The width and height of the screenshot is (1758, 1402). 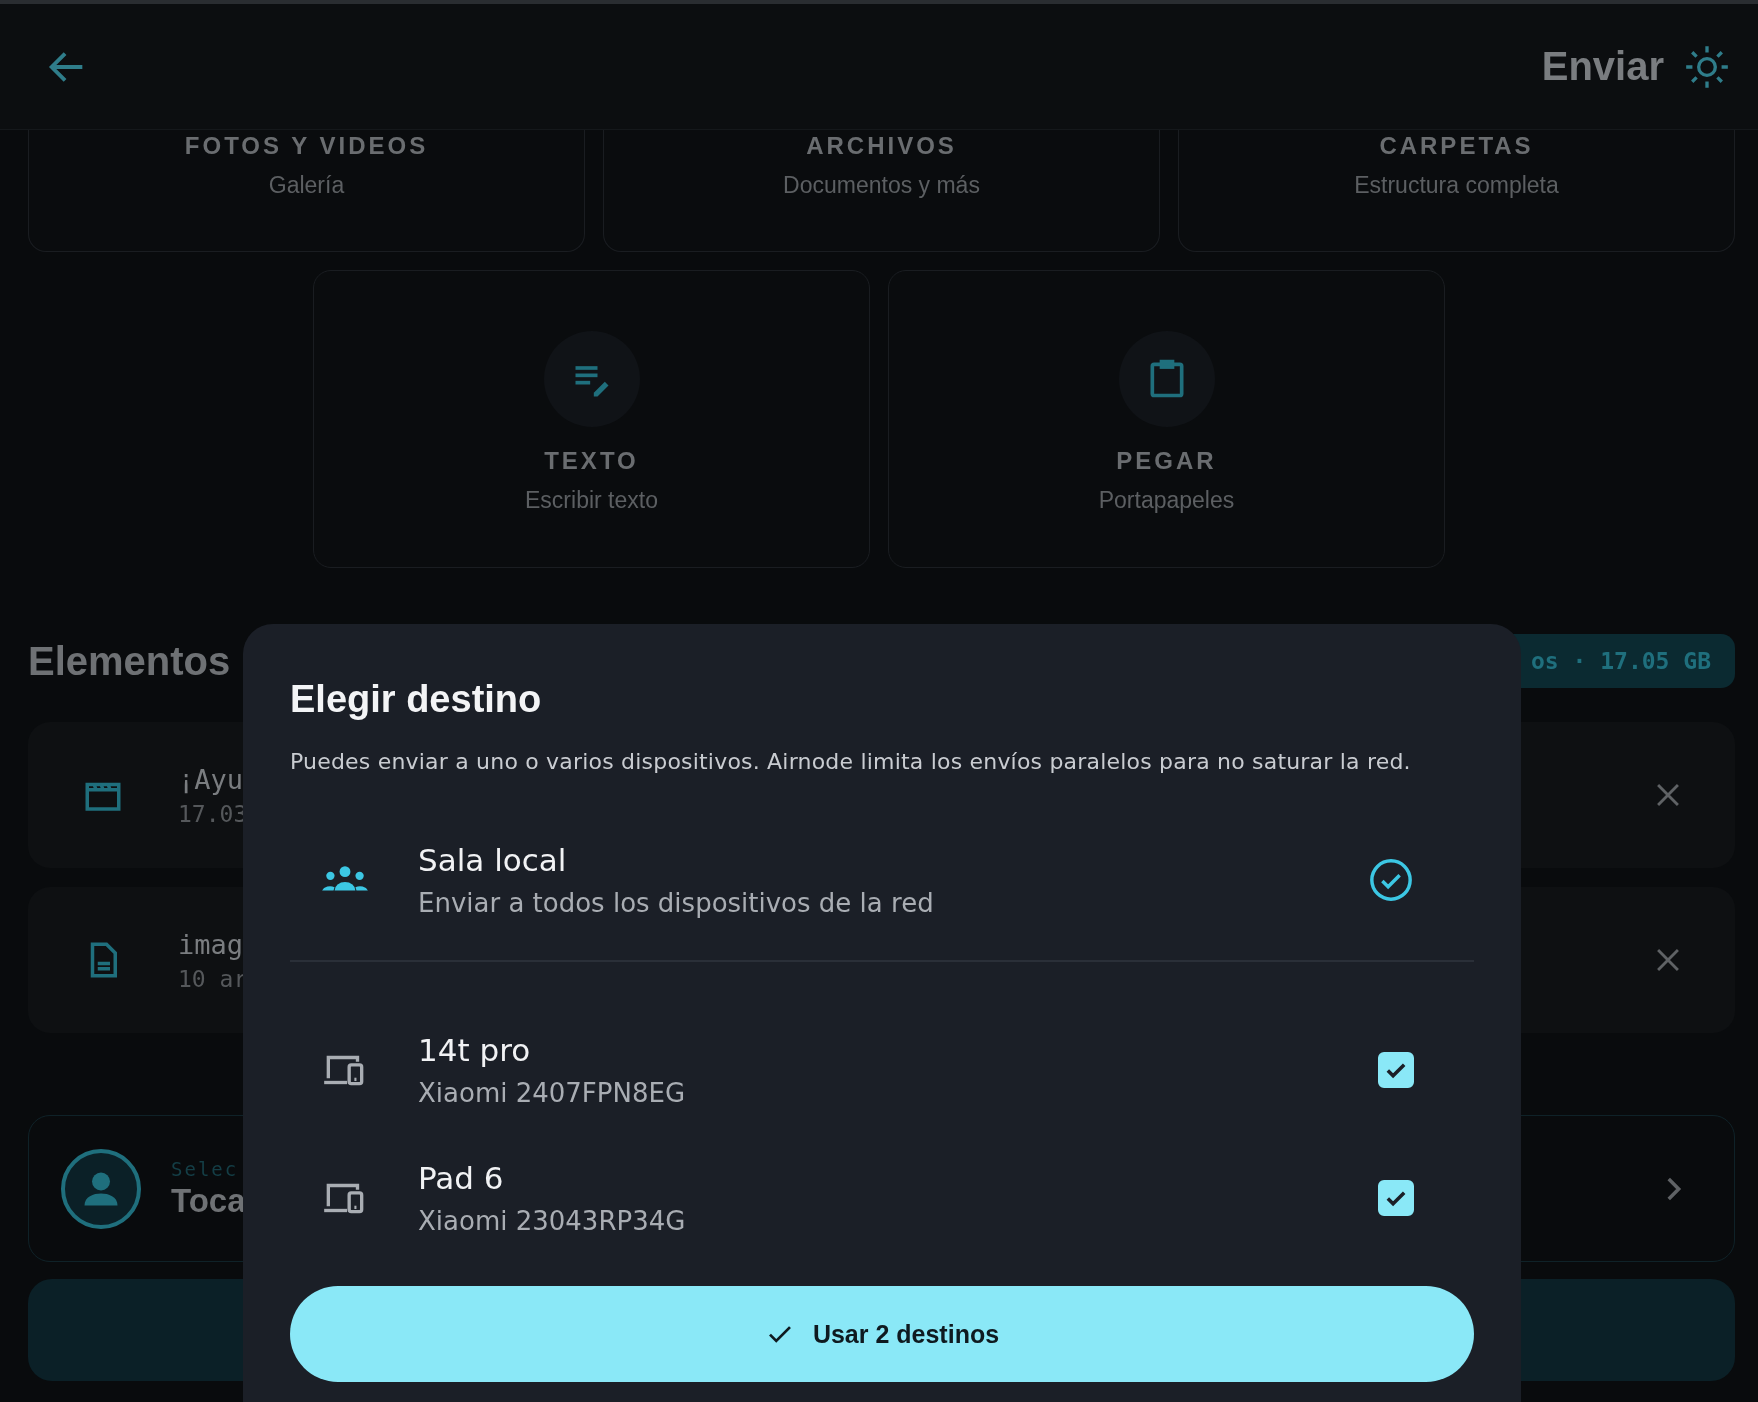 I want to click on card-title: CARPETAS, so click(x=1456, y=146).